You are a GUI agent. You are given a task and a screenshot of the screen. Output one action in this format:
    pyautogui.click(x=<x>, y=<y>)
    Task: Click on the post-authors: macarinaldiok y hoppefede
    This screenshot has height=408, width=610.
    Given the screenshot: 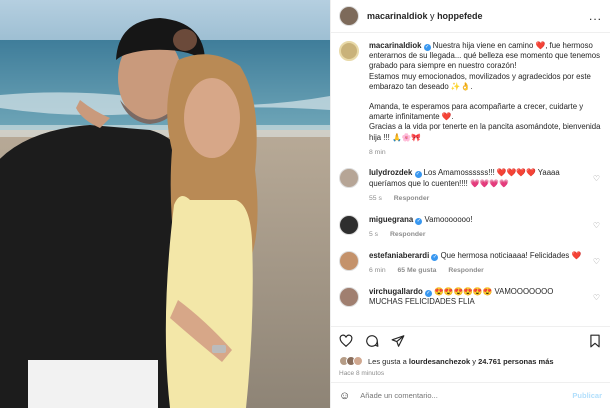 What is the action you would take?
    pyautogui.click(x=478, y=16)
    